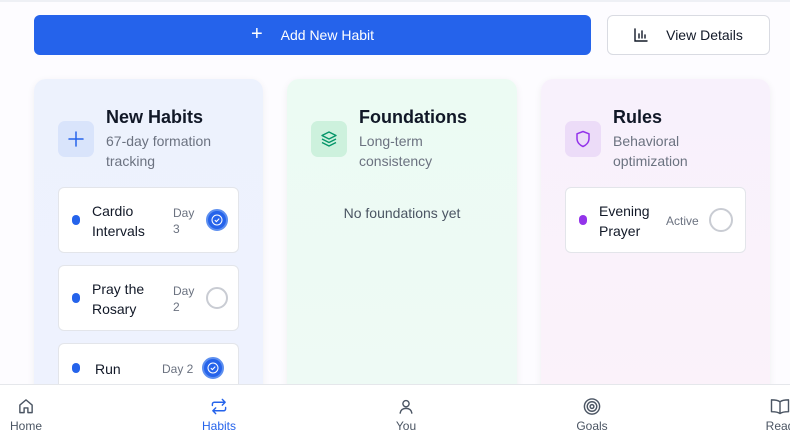  I want to click on plus-icon, so click(76, 139).